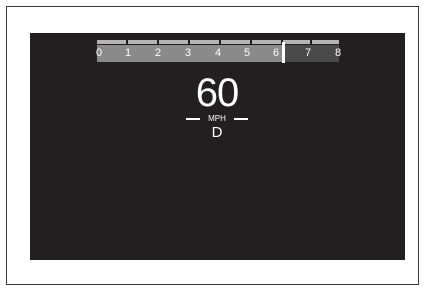 The width and height of the screenshot is (427, 291). What do you see at coordinates (217, 93) in the screenshot?
I see `speed-readout: 60` at bounding box center [217, 93].